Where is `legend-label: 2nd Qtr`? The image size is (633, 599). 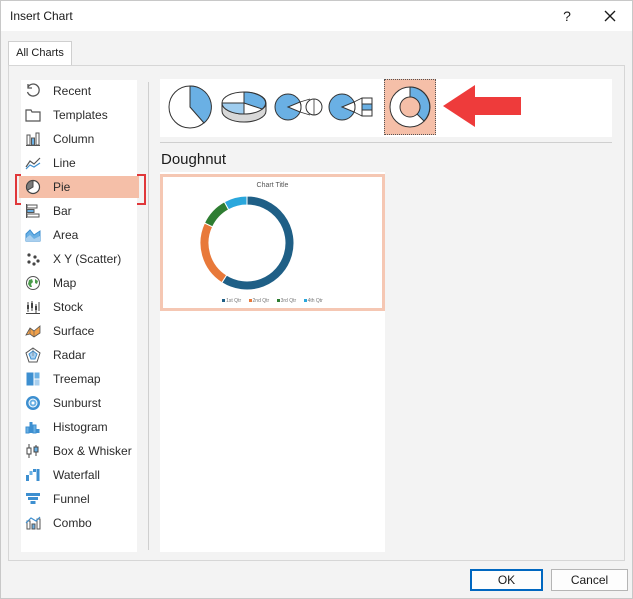
legend-label: 2nd Qtr is located at coordinates (261, 301).